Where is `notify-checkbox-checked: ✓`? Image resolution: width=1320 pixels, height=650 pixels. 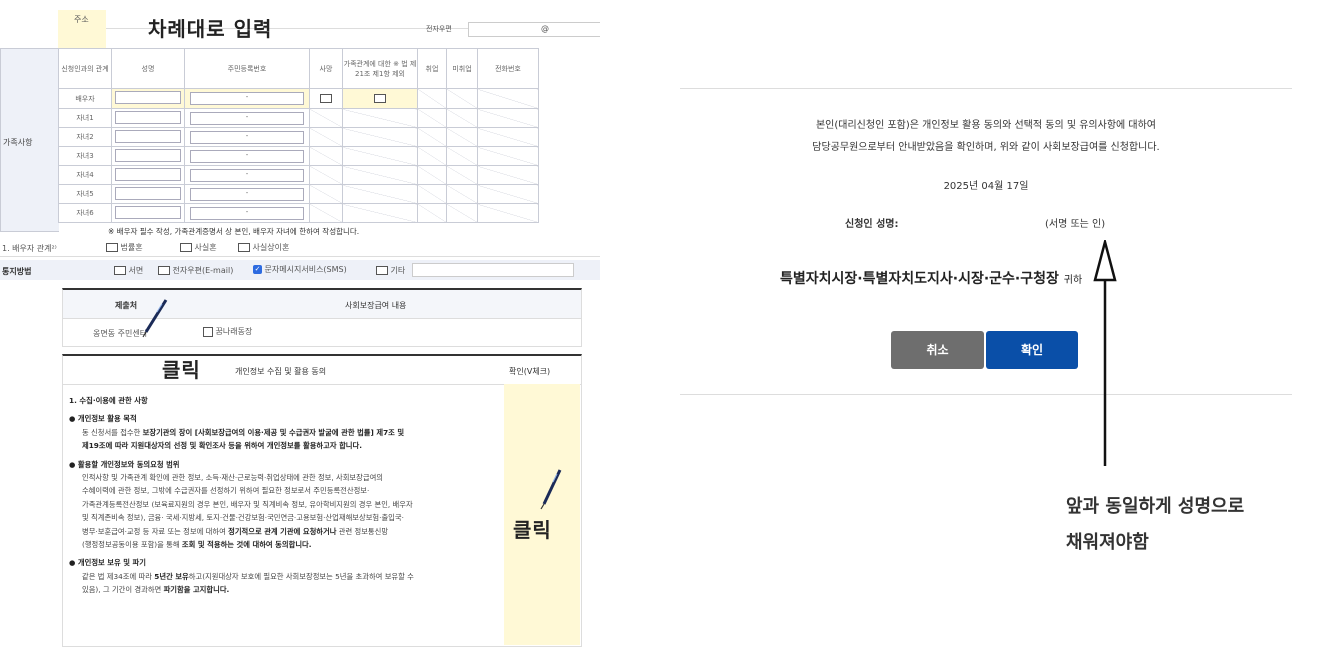
notify-checkbox-checked: ✓ is located at coordinates (257, 269).